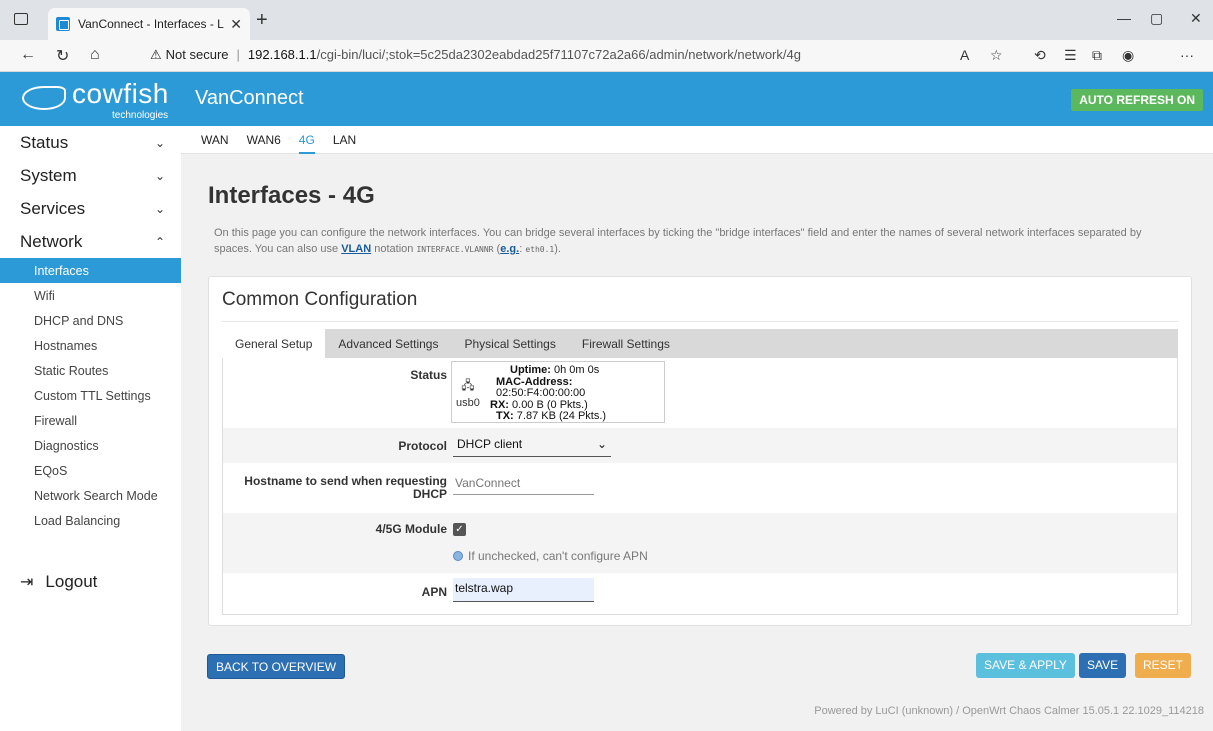 The image size is (1213, 731). Describe the element at coordinates (1163, 665) in the screenshot. I see `reset-button: RESET` at that location.